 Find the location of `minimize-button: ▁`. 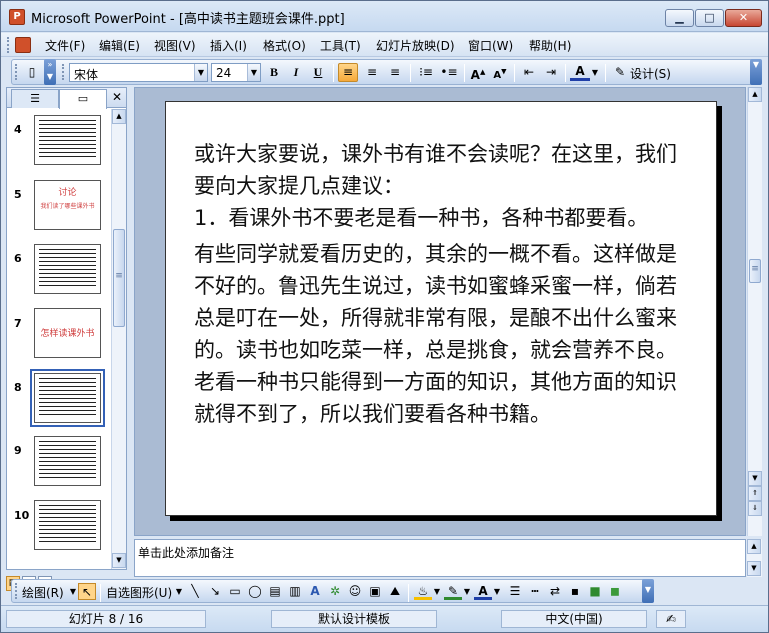

minimize-button: ▁ is located at coordinates (679, 18).